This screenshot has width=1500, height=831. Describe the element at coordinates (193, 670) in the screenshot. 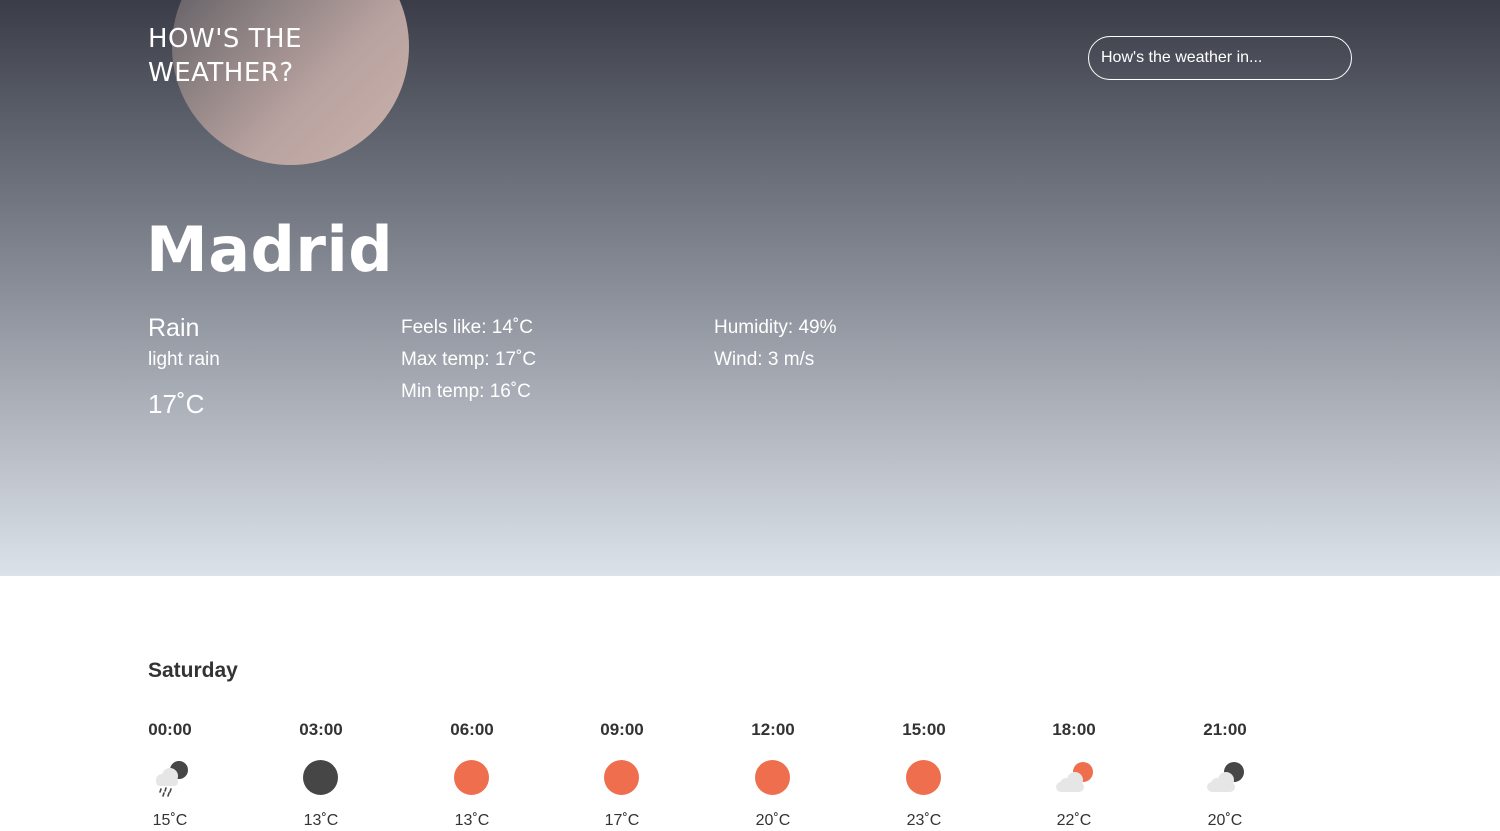

I see `forecast-day-title: Saturday` at that location.